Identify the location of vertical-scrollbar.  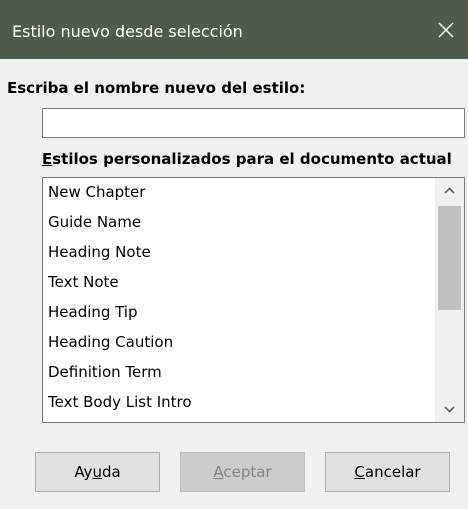
(449, 300).